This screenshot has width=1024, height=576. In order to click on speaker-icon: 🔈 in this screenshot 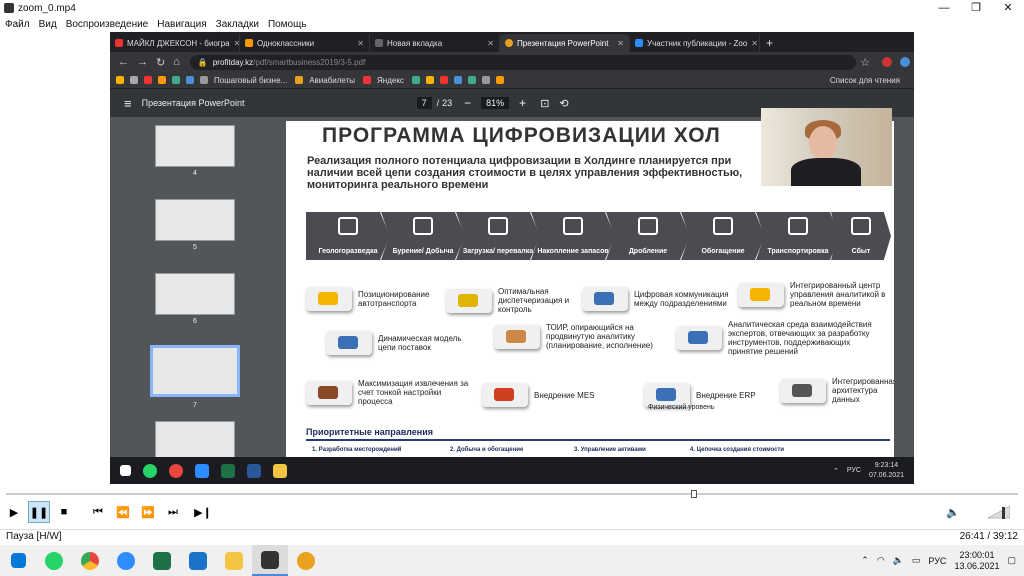, I will do `click(953, 512)`.